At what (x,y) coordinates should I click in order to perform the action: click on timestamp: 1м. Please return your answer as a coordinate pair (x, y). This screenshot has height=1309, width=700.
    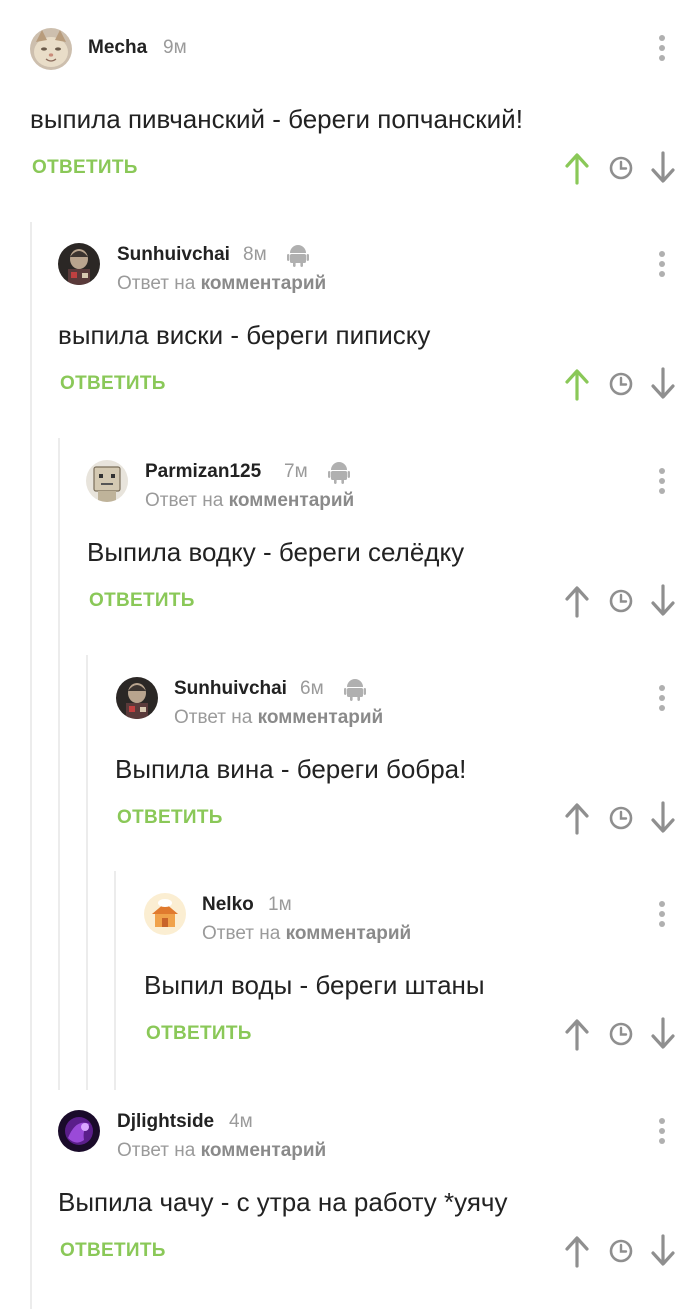
    Looking at the image, I should click on (280, 904).